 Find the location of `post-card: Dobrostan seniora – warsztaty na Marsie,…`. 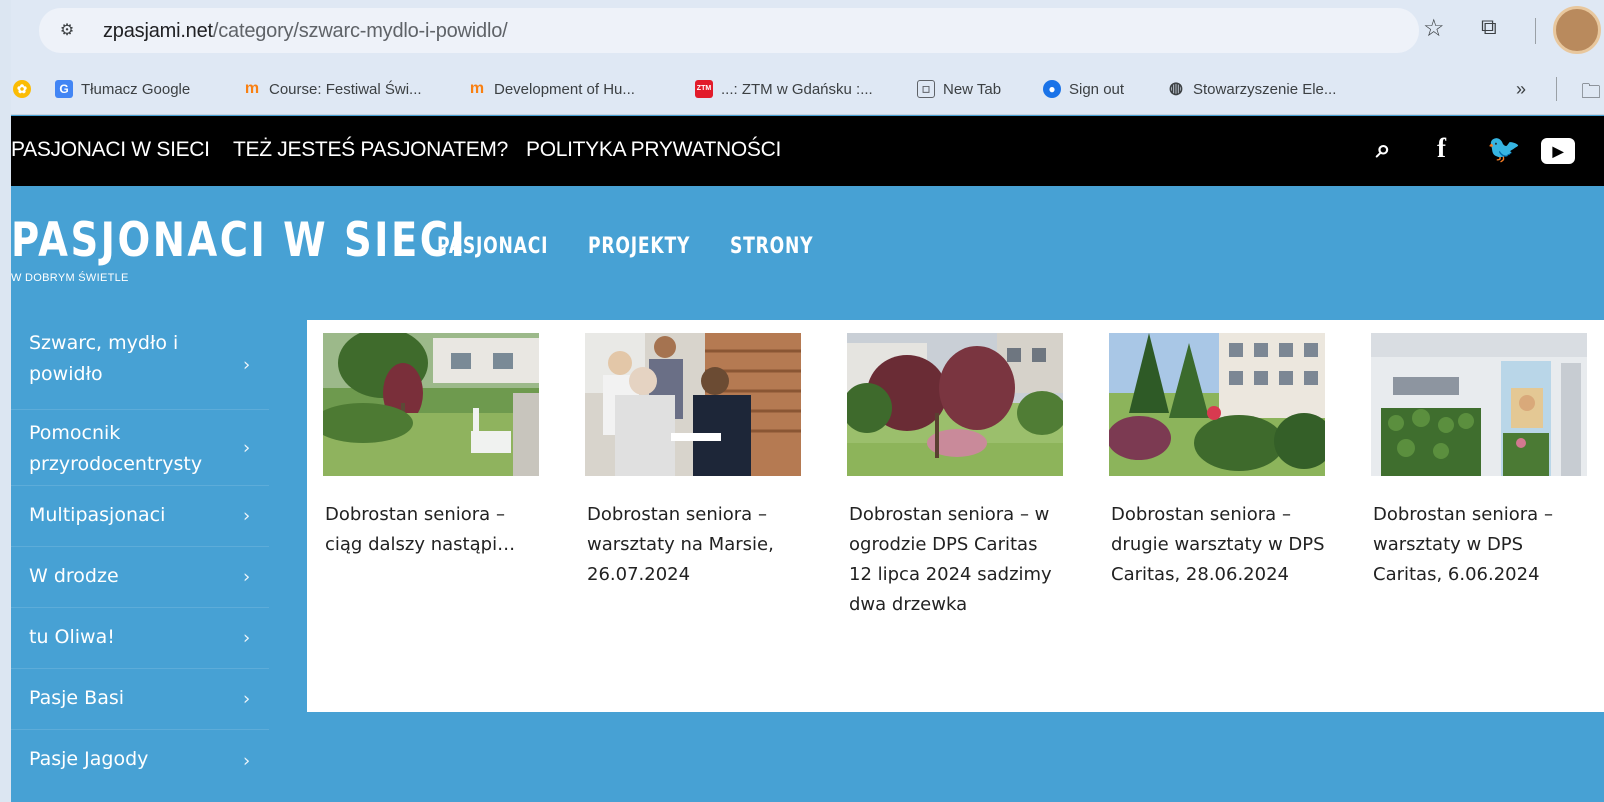

post-card: Dobrostan seniora – warsztaty na Marsie,… is located at coordinates (693, 461).